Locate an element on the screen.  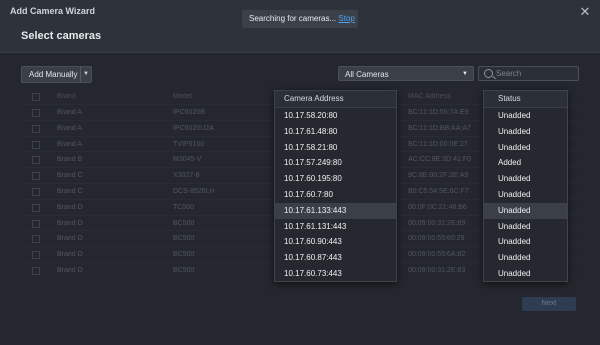
column-header-status: Status is located at coordinates (525, 99).